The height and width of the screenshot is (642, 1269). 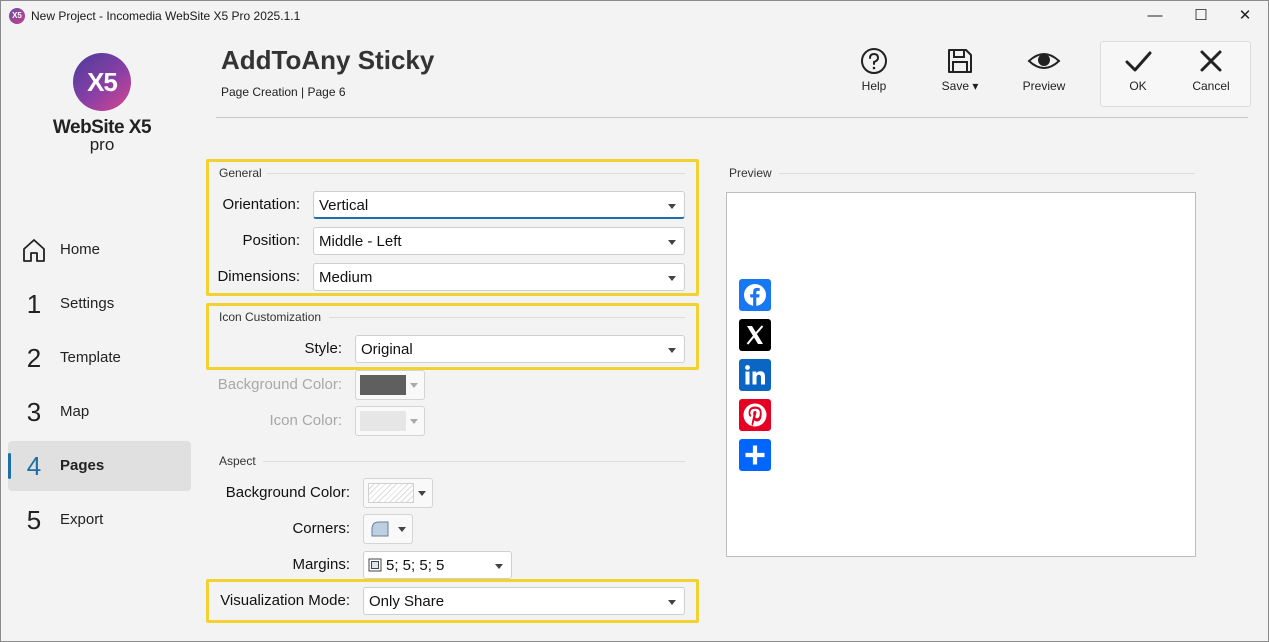 I want to click on nav-number: 3, so click(x=34, y=412).